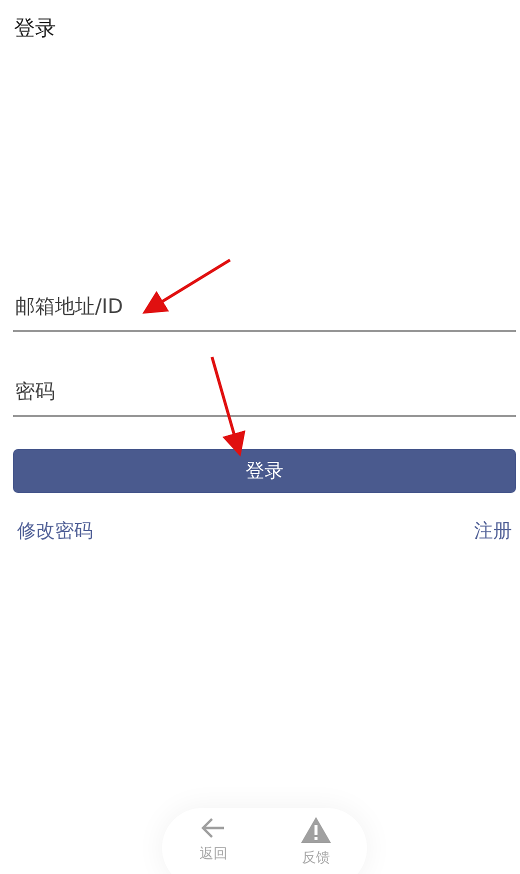 This screenshot has height=874, width=520. What do you see at coordinates (35, 29) in the screenshot?
I see `page-title: 登录` at bounding box center [35, 29].